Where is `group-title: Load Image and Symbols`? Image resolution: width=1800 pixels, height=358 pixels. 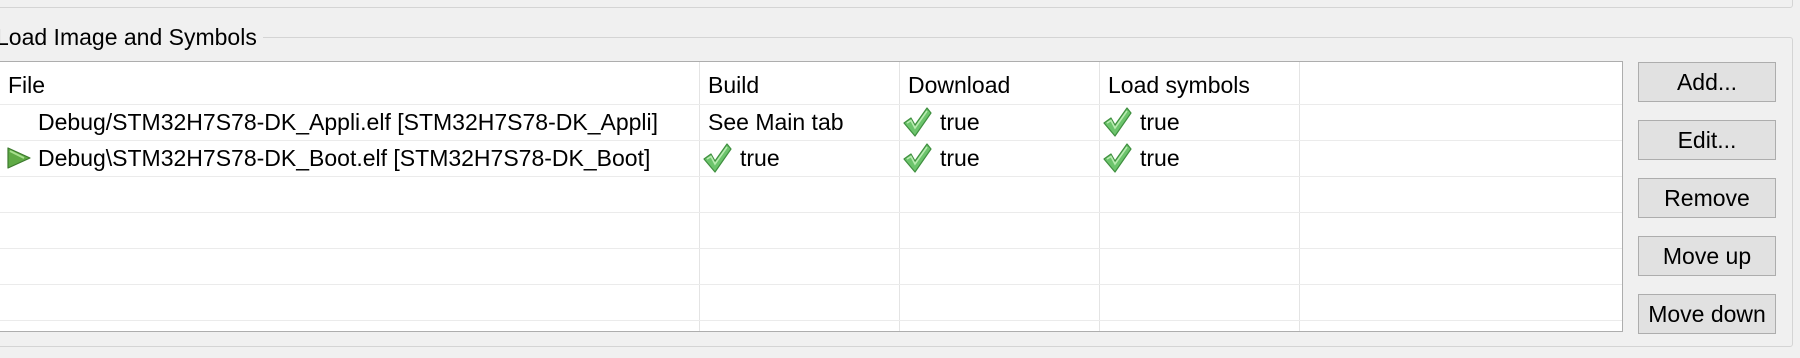
group-title: Load Image and Symbols is located at coordinates (131, 37).